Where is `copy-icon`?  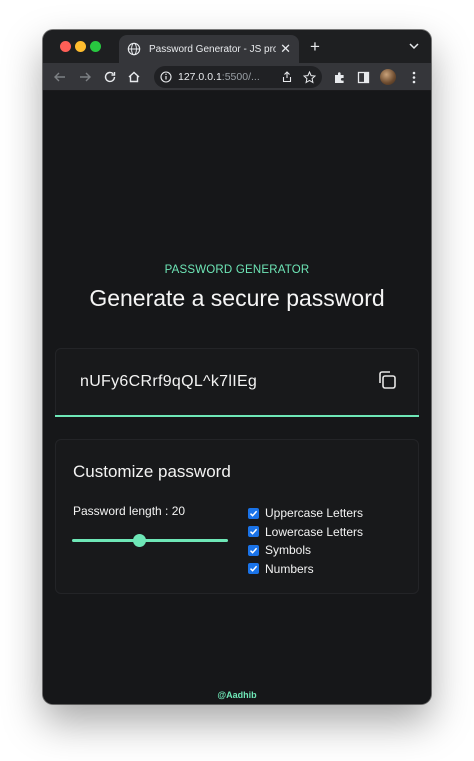
copy-icon is located at coordinates (387, 380).